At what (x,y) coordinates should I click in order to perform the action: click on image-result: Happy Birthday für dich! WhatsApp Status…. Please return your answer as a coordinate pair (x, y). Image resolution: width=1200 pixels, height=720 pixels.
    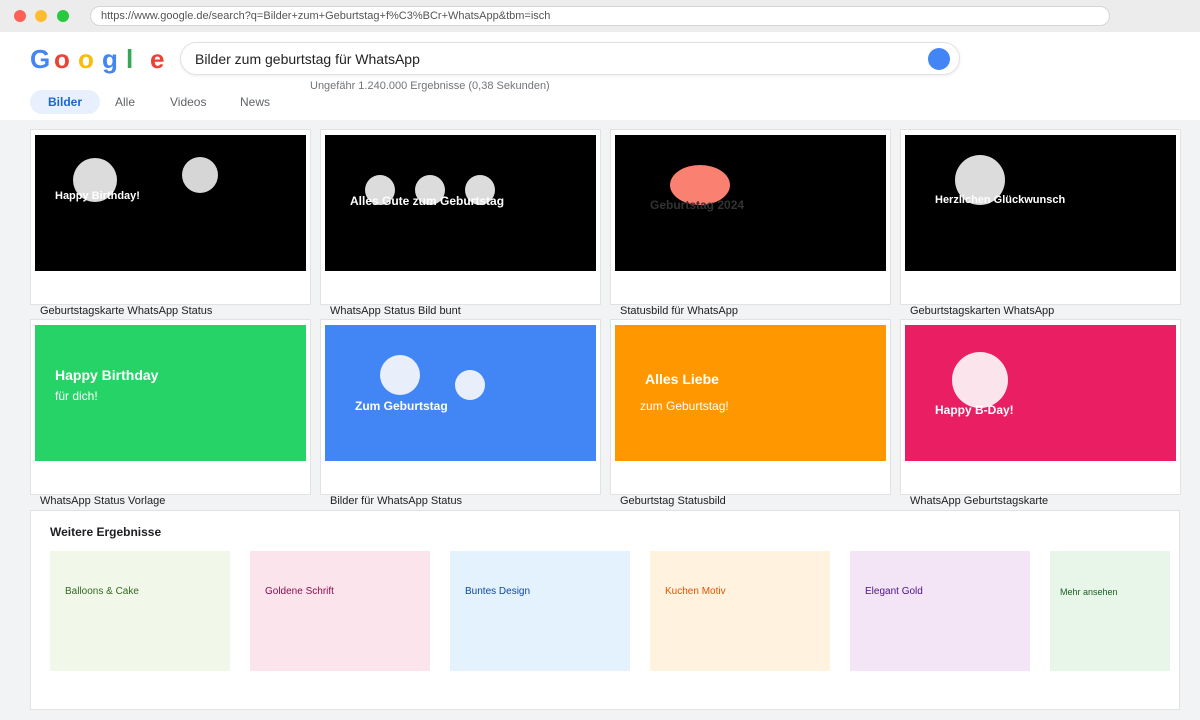
    Looking at the image, I should click on (170, 413).